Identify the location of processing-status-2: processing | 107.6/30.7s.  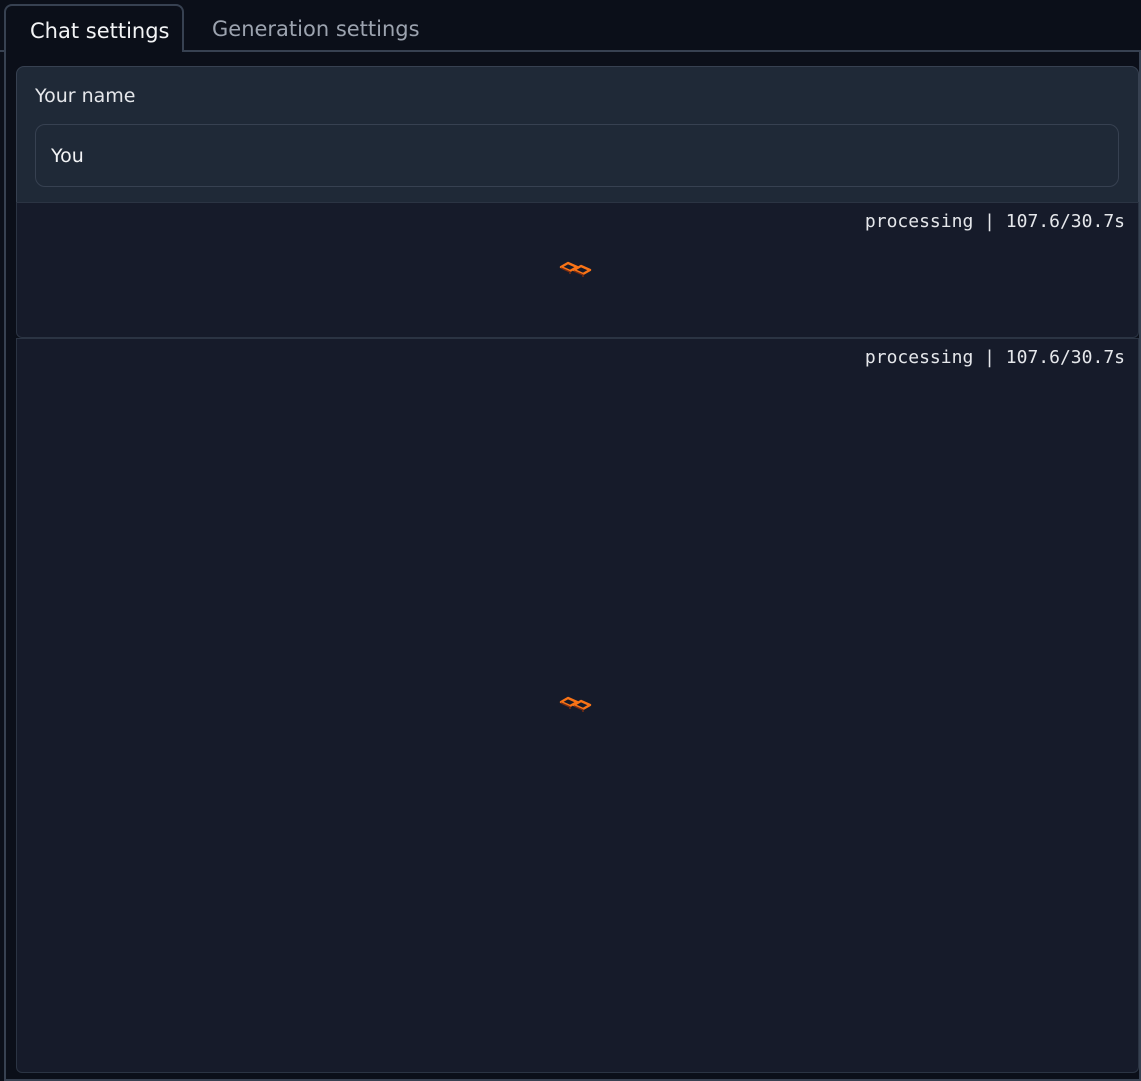
(994, 357).